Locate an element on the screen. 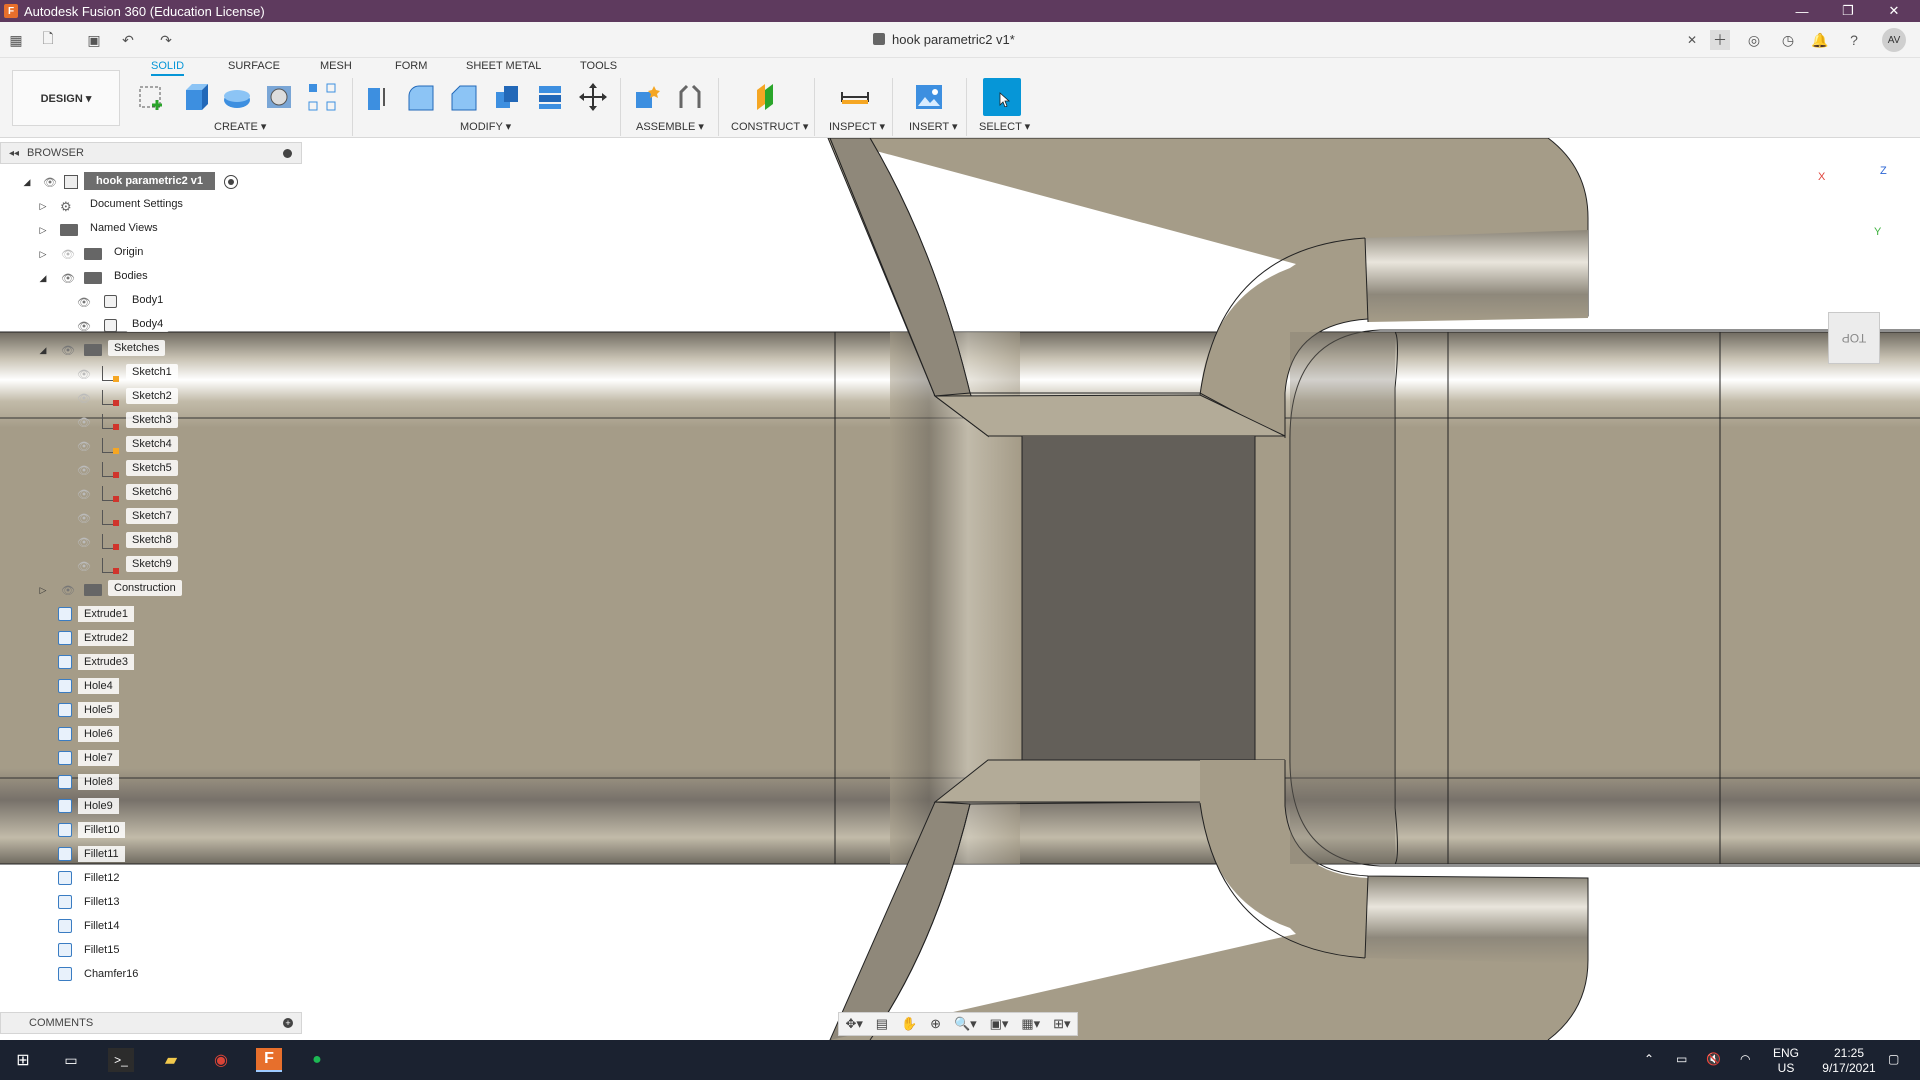 This screenshot has height=1080, width=1920. browser-item-sketches: ◢ 👁 Sketches is located at coordinates (166, 350).